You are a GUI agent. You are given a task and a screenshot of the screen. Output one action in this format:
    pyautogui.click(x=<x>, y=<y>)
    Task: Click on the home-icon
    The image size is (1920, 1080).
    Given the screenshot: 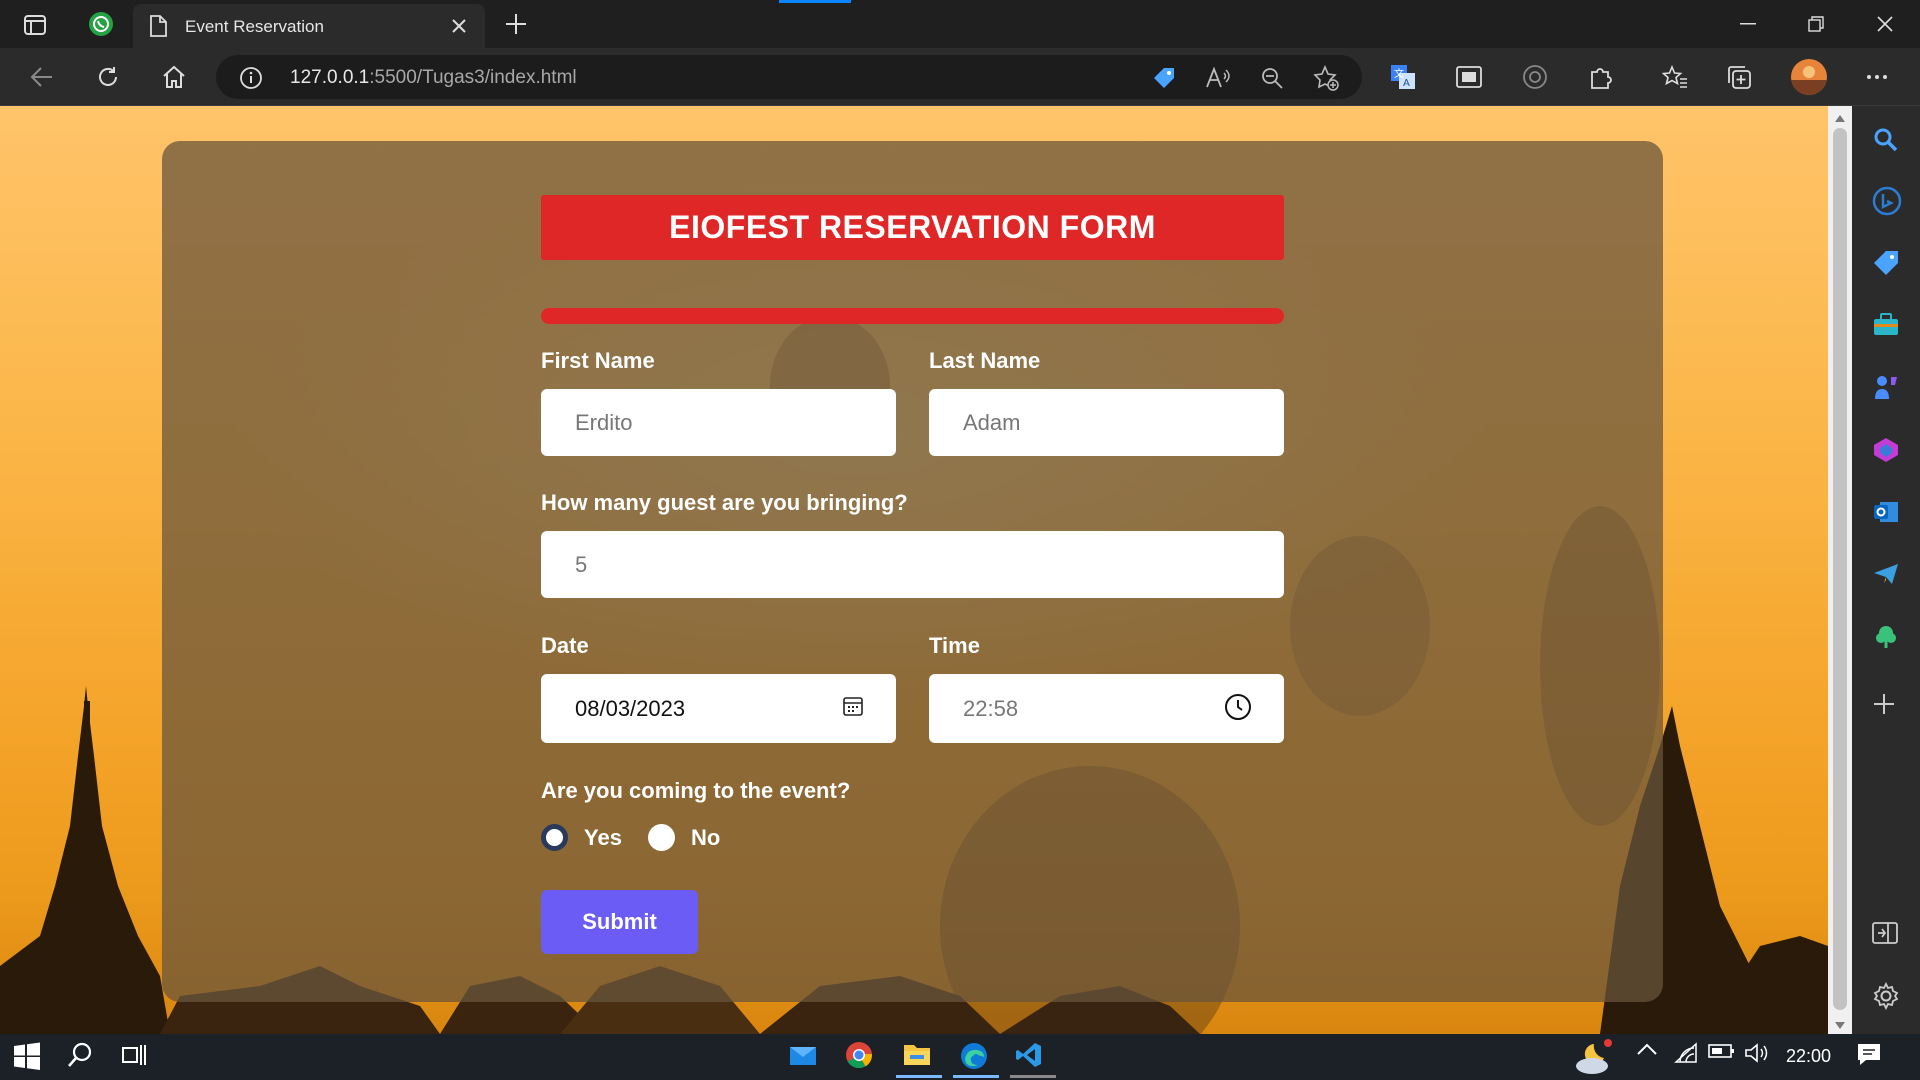 What is the action you would take?
    pyautogui.click(x=174, y=77)
    